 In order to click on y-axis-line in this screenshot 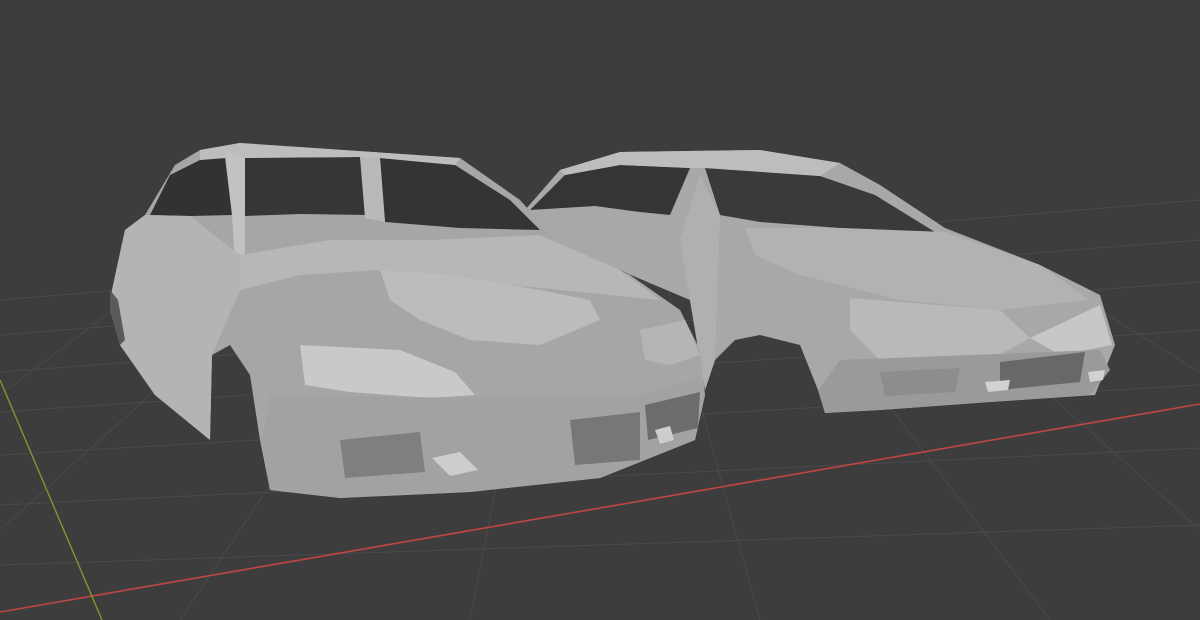, I will do `click(51, 499)`.